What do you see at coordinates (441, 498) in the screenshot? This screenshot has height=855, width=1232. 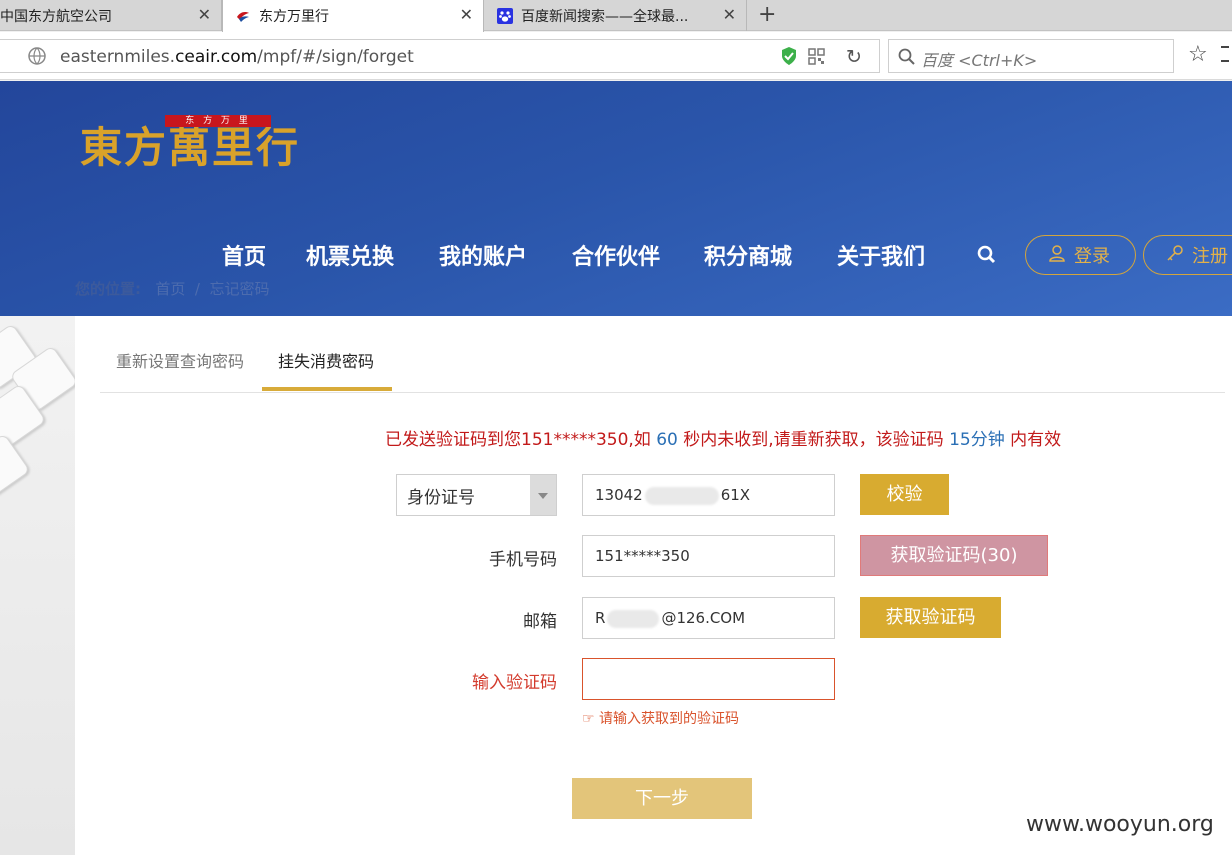 I see `id-type-value: 身份证号` at bounding box center [441, 498].